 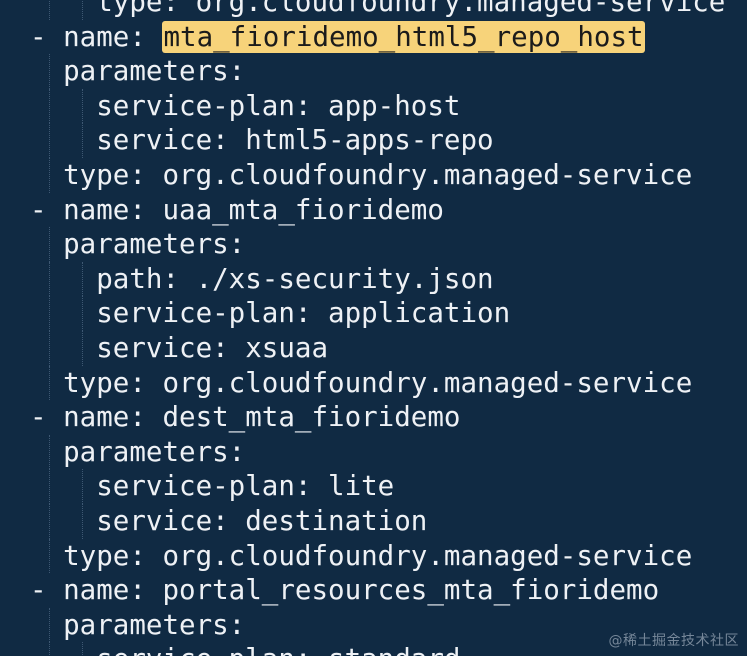 What do you see at coordinates (262, 278) in the screenshot?
I see `code-line-text: path: ./xs-security.json` at bounding box center [262, 278].